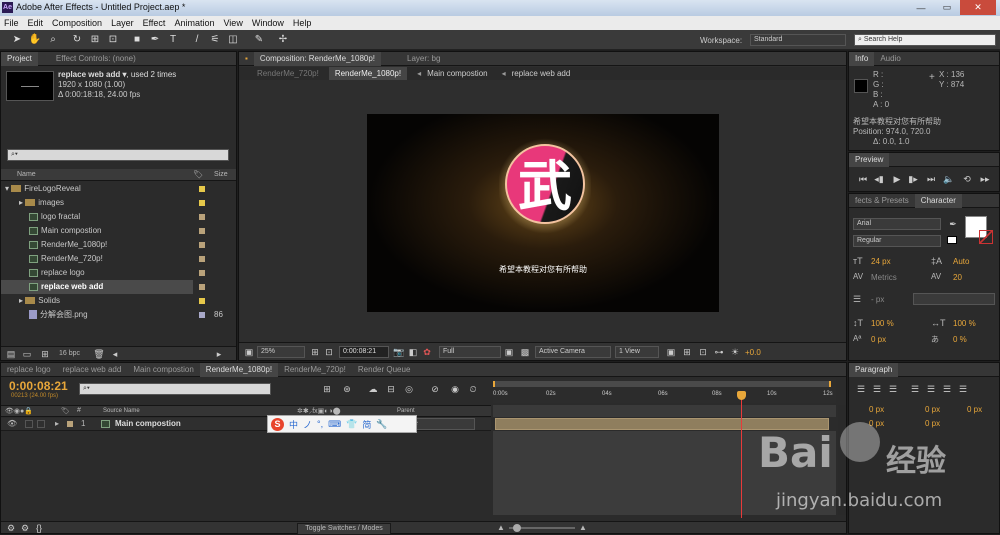  I want to click on brush-tool-icon: /, so click(197, 40).